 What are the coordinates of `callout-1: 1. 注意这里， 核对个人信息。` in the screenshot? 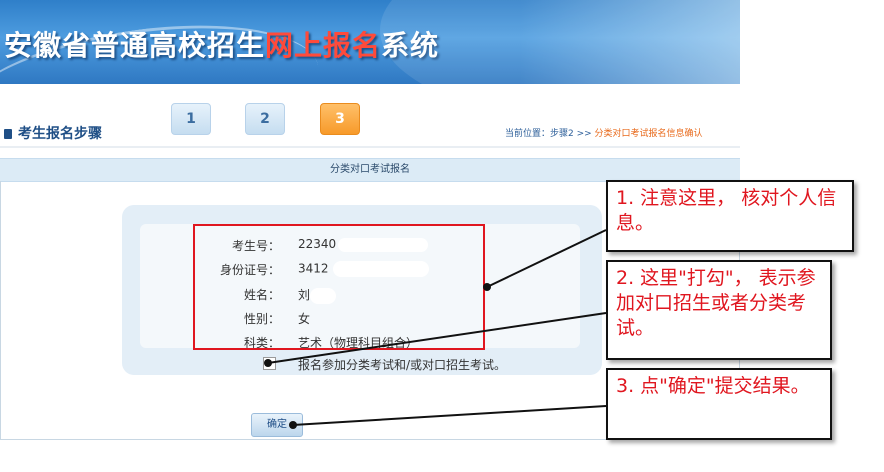 It's located at (730, 216).